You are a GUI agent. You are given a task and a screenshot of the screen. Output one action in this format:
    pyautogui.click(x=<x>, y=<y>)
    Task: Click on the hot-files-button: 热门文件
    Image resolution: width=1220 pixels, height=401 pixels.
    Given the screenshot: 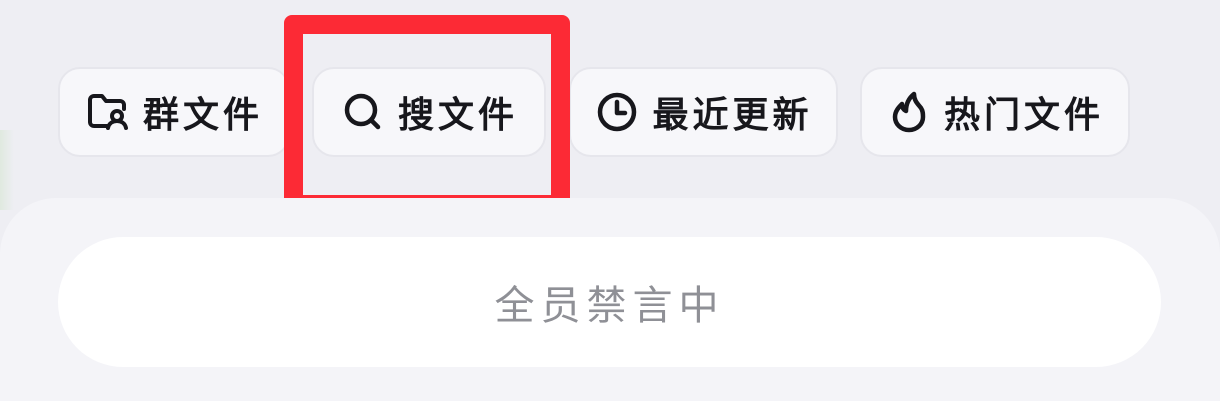 What is the action you would take?
    pyautogui.click(x=995, y=112)
    